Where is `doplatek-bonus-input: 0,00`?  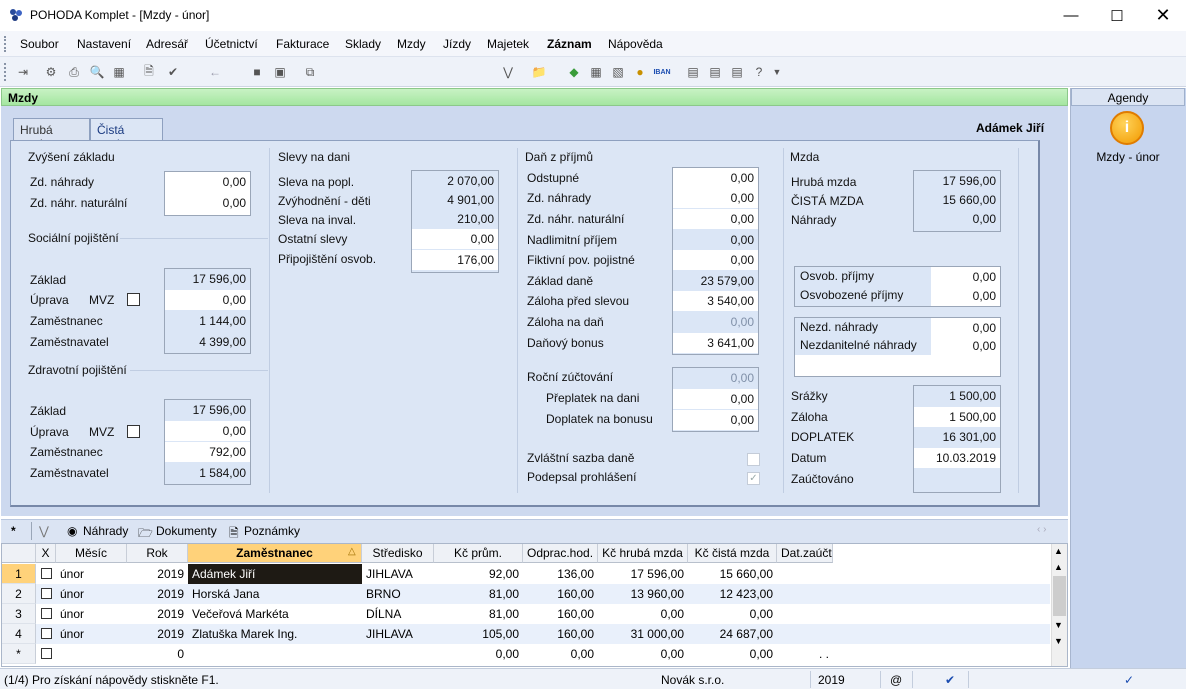 doplatek-bonus-input: 0,00 is located at coordinates (715, 420).